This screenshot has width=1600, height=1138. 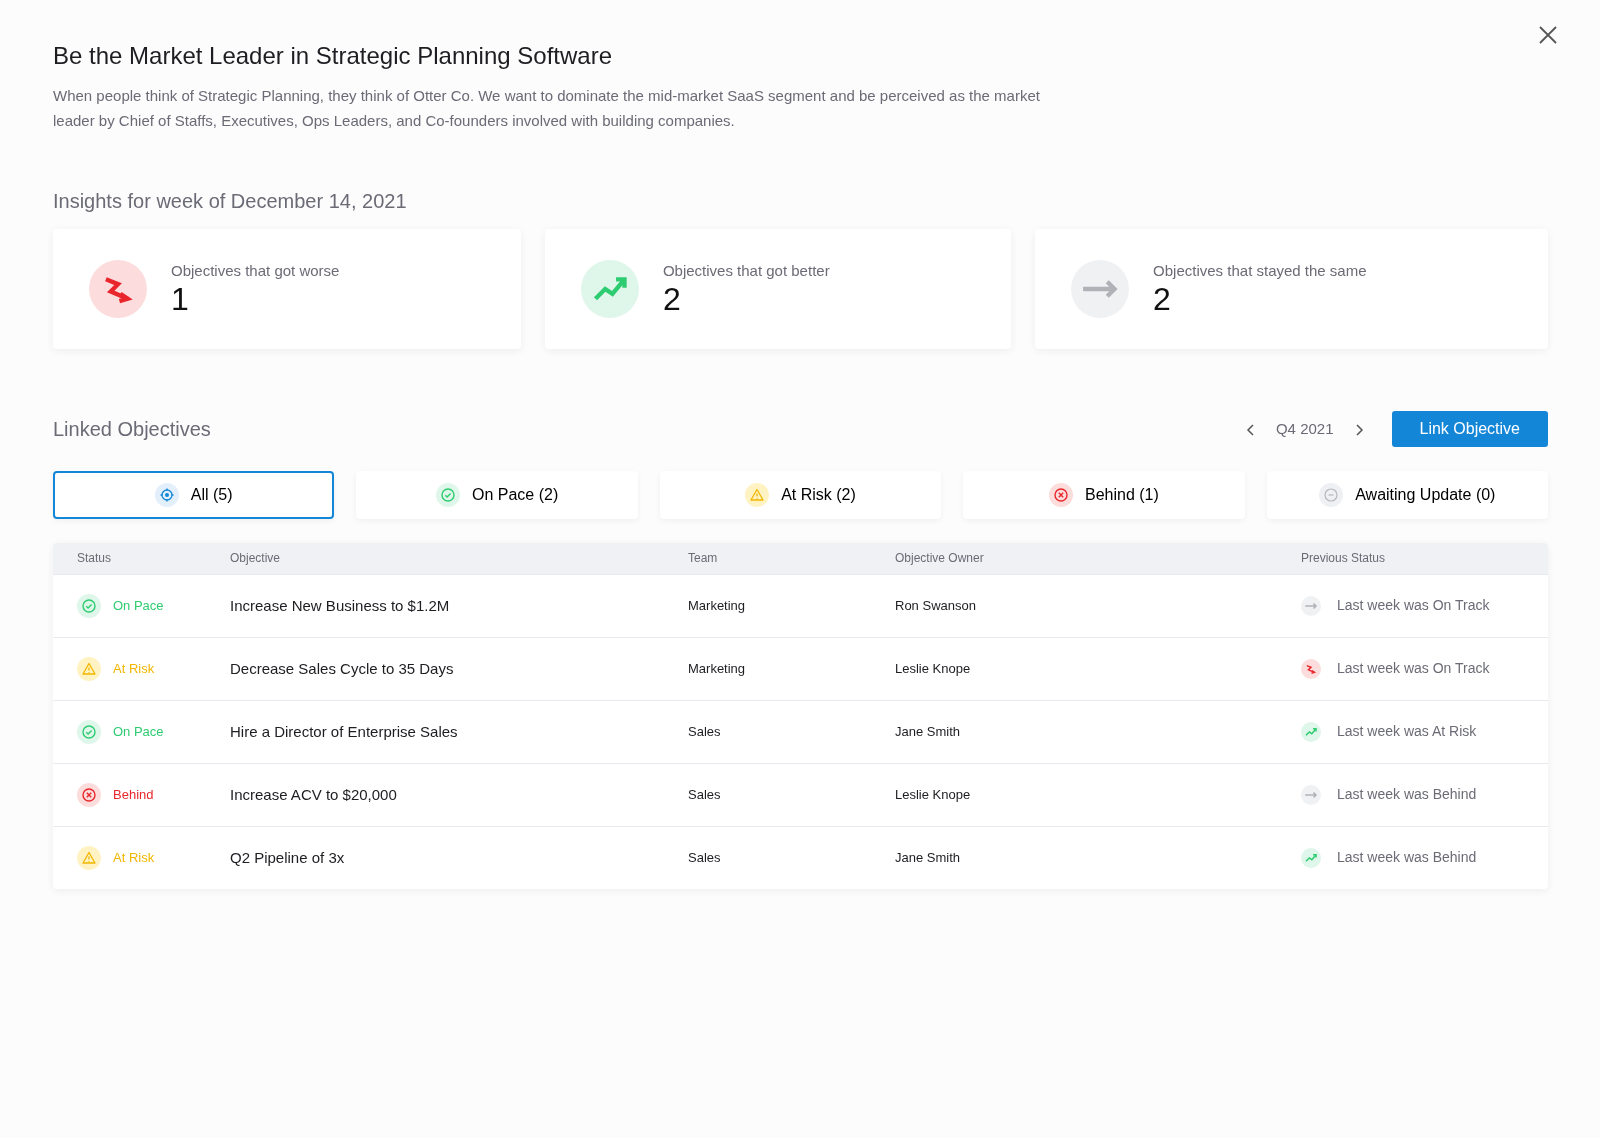 What do you see at coordinates (340, 605) in the screenshot?
I see `objective-name: Increase New Business to $1.2M` at bounding box center [340, 605].